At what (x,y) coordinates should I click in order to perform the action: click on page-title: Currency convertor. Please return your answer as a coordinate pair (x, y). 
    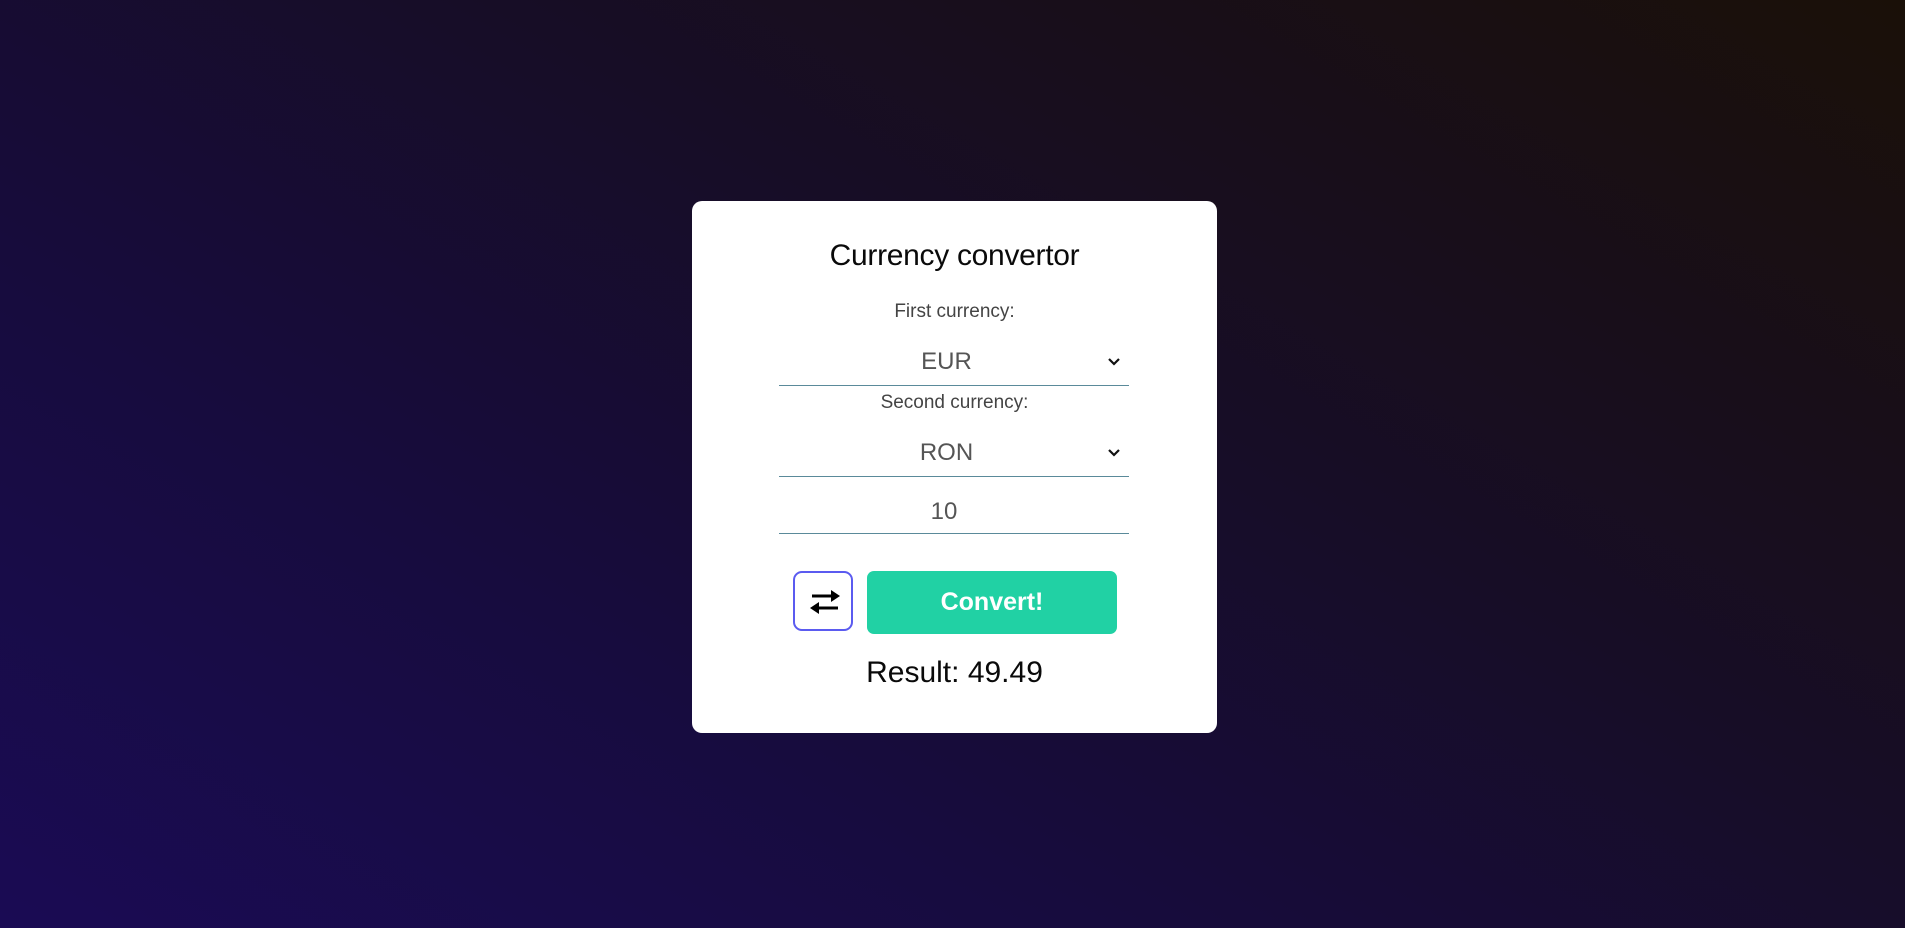
    Looking at the image, I should click on (954, 255).